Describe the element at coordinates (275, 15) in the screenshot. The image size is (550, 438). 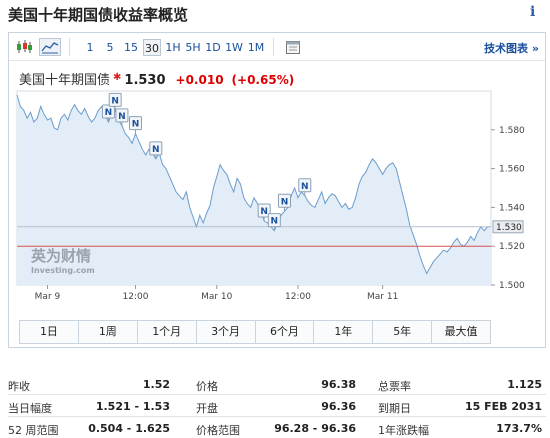
I see `page-header: 美国十年期国债收益率概览 i` at that location.